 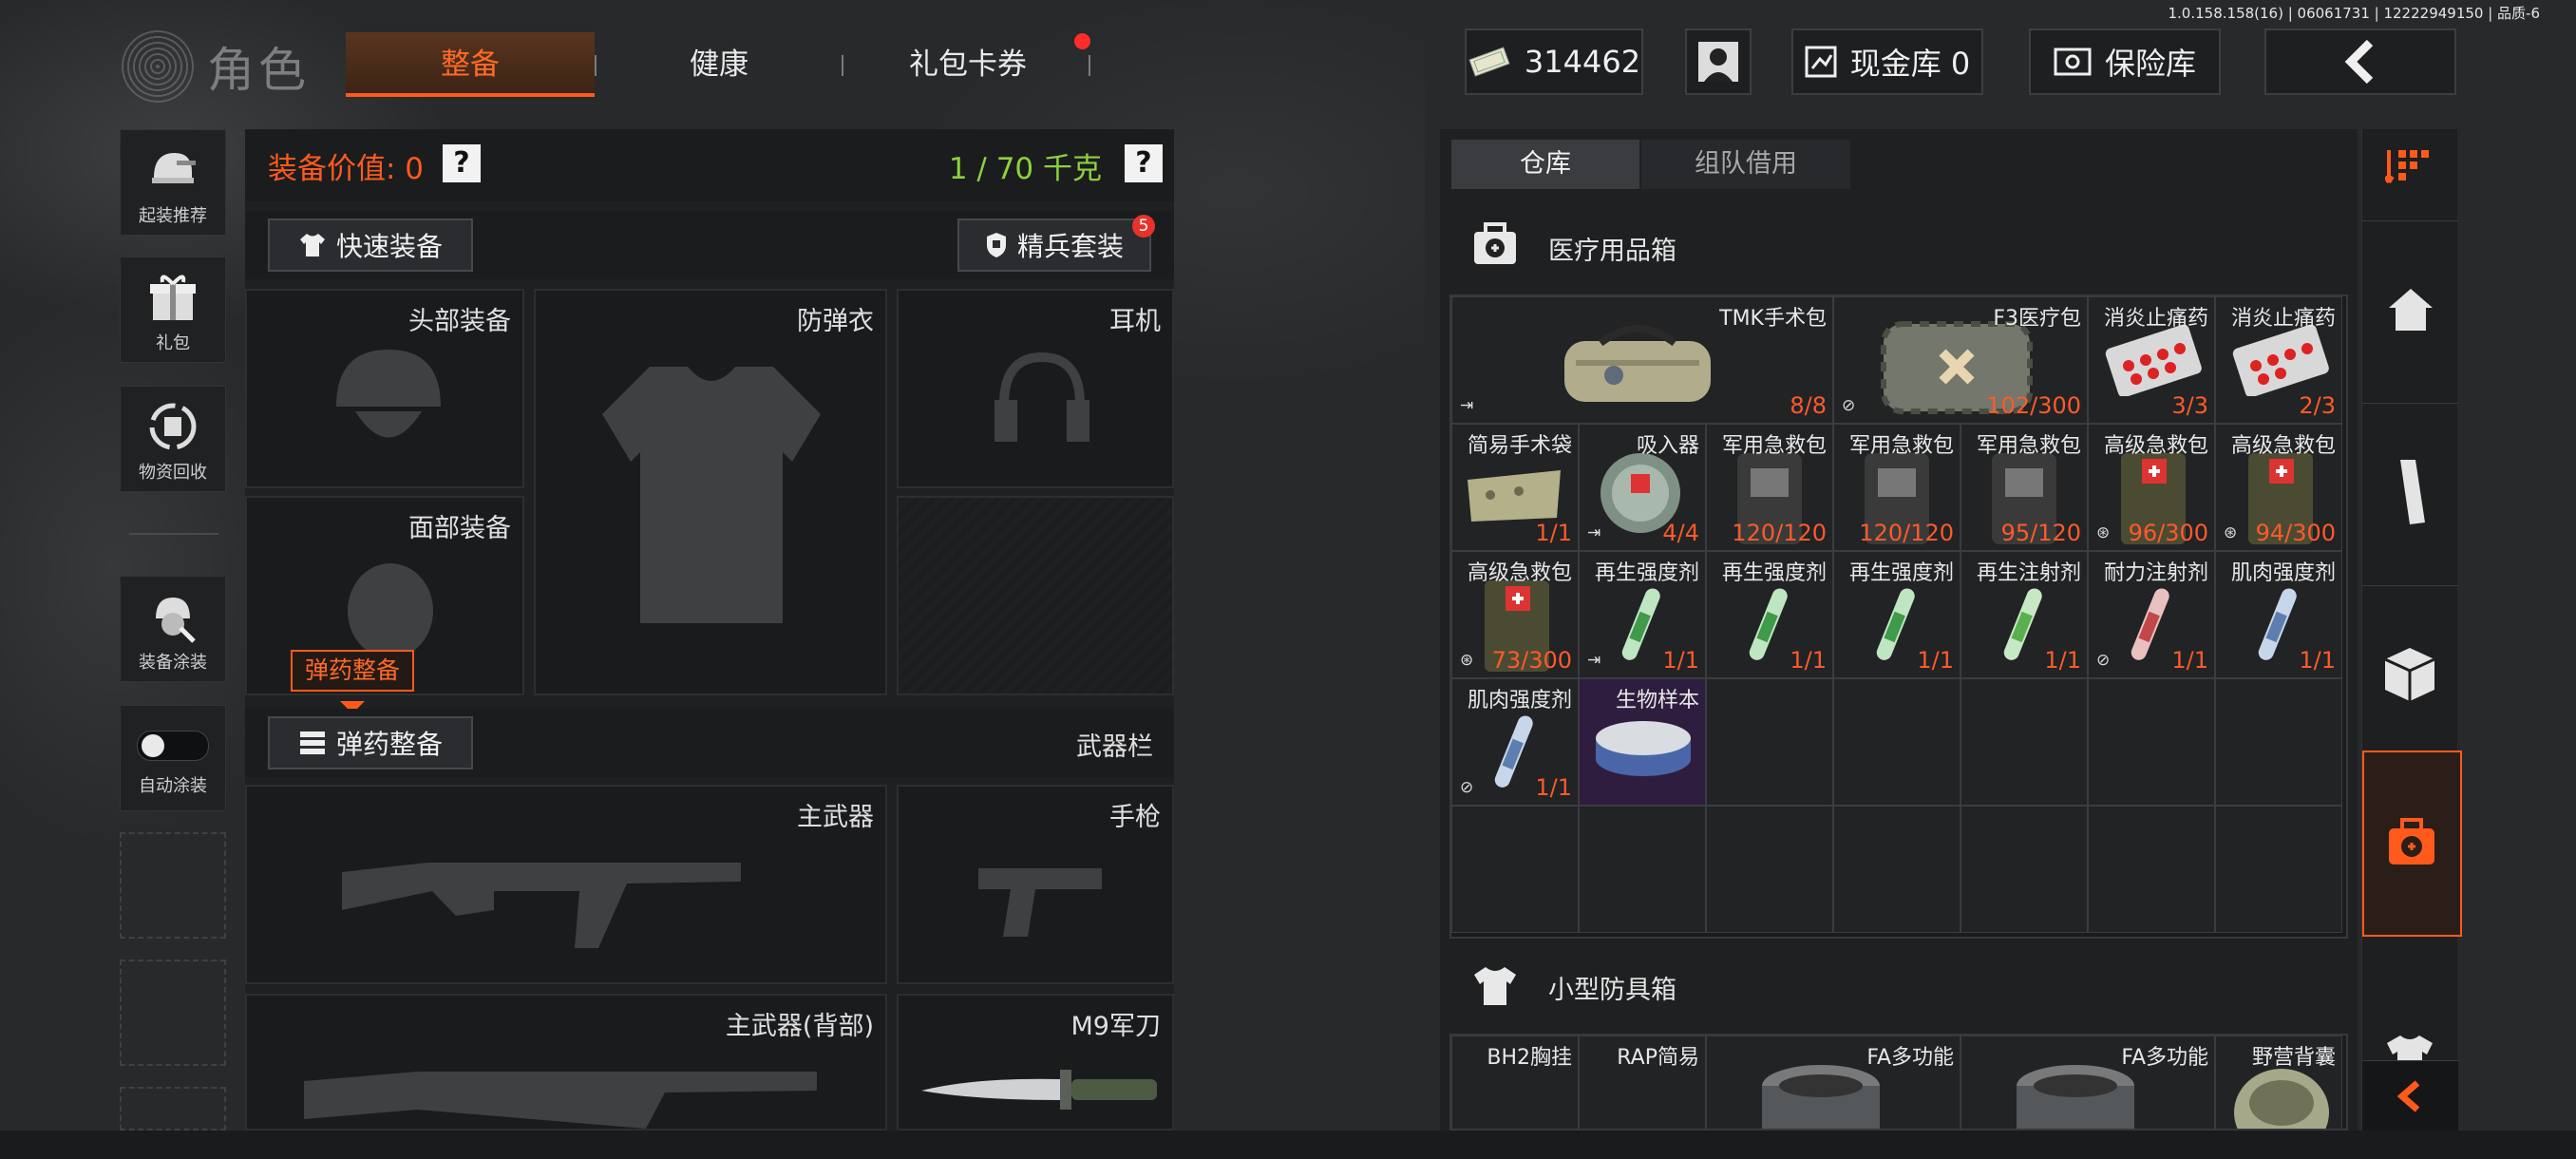 I want to click on slot-armor: 防弹衣, so click(x=710, y=492).